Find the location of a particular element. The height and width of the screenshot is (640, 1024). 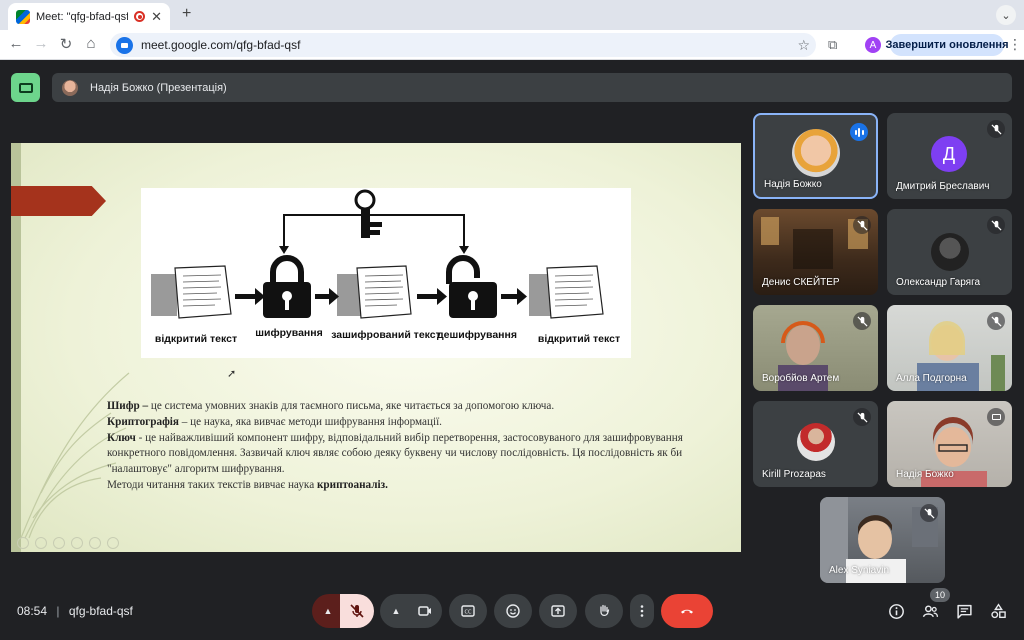

slide-more-icon is located at coordinates (113, 543).